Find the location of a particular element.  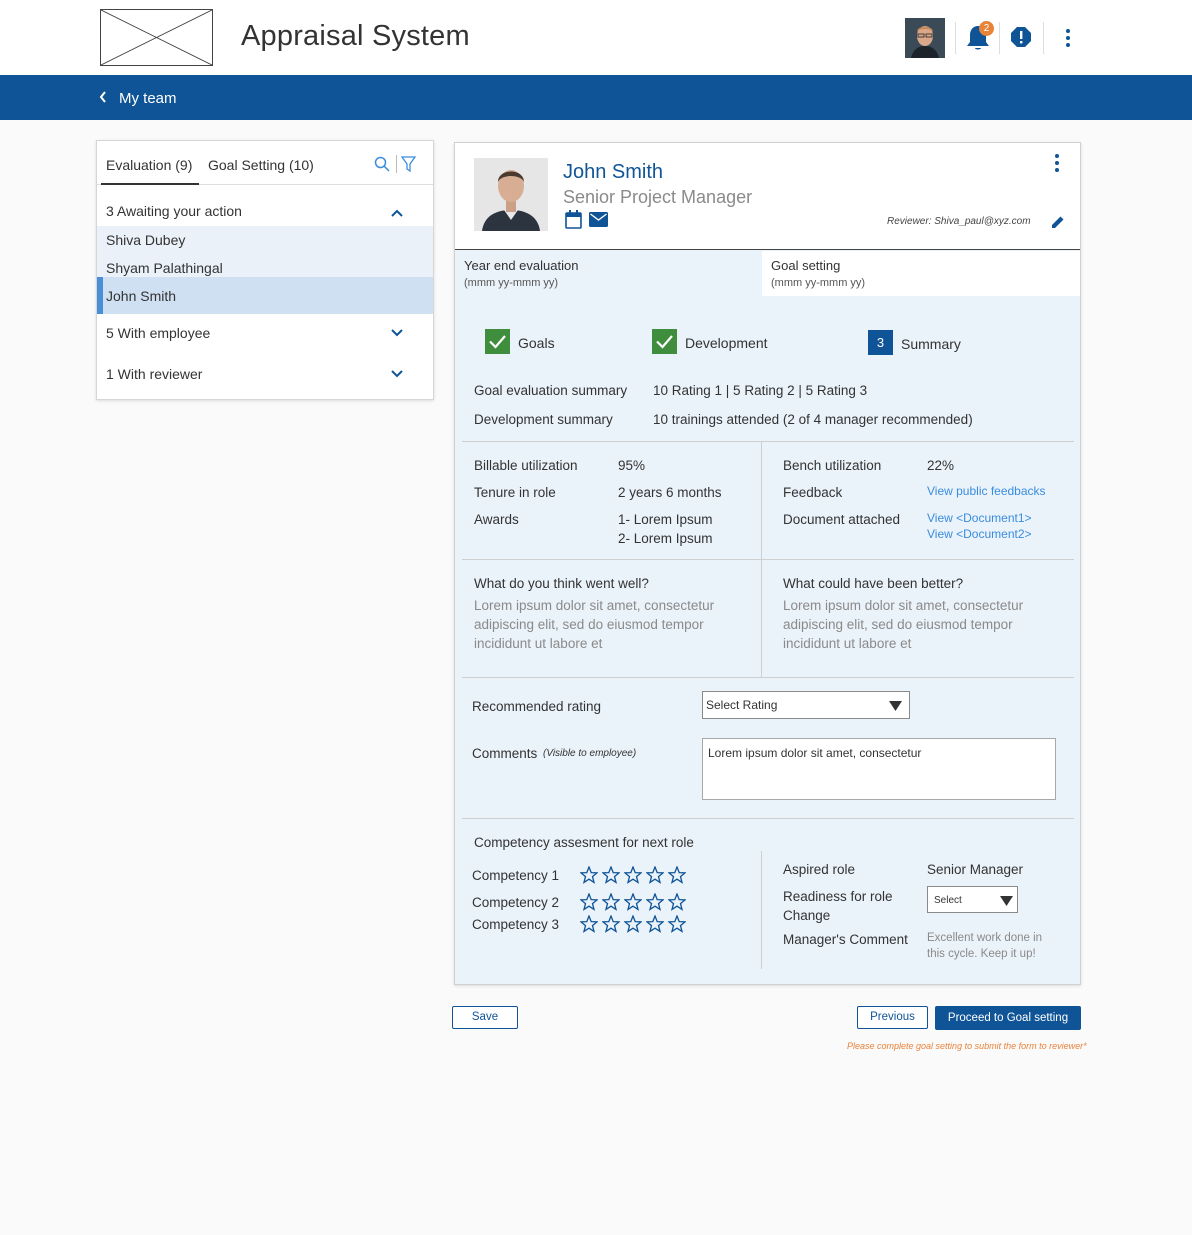

rating-select: Select Rating is located at coordinates (806, 705).